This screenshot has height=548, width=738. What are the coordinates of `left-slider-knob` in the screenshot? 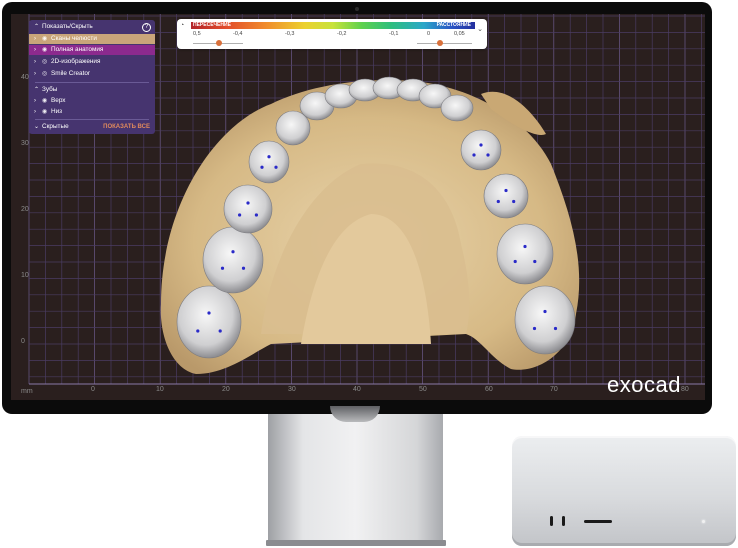 It's located at (219, 43).